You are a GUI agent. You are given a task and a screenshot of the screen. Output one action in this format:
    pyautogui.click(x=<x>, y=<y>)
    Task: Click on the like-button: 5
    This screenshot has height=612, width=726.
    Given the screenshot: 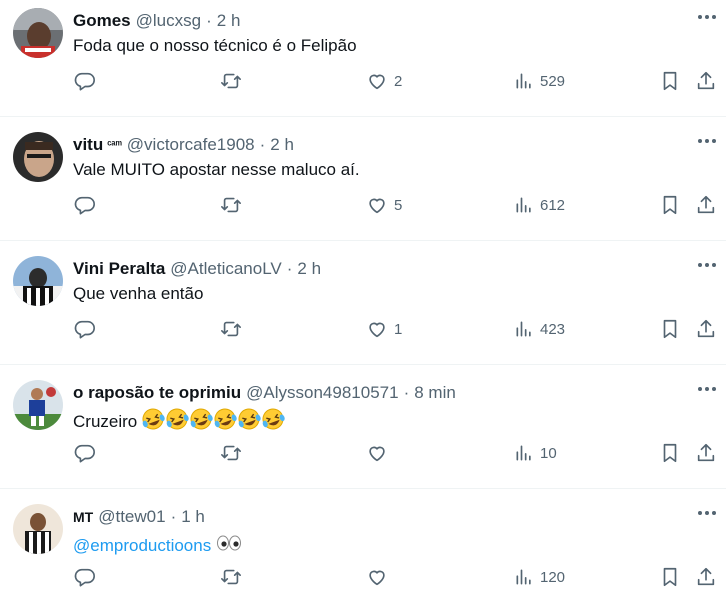 What is the action you would take?
    pyautogui.click(x=384, y=205)
    